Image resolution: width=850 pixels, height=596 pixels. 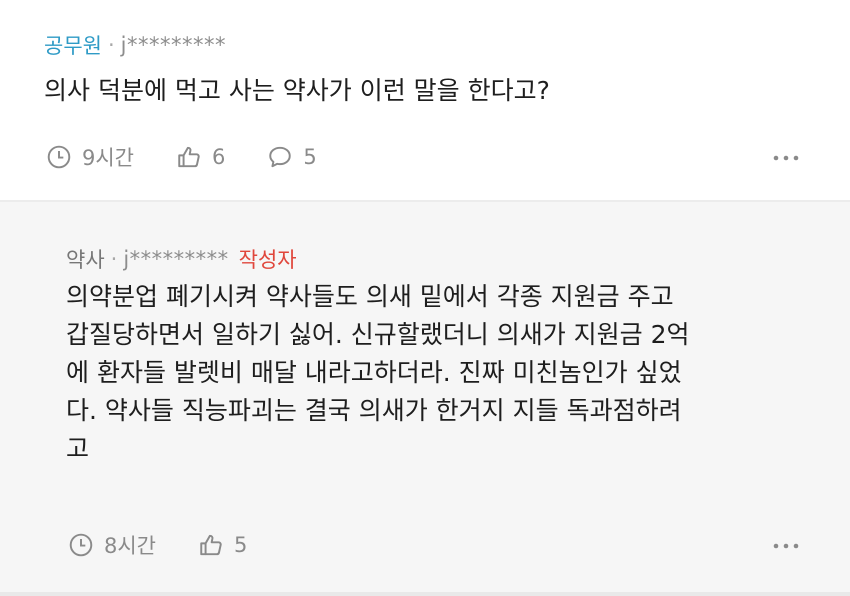 What do you see at coordinates (176, 259) in the screenshot?
I see `reply-user-id: j*********` at bounding box center [176, 259].